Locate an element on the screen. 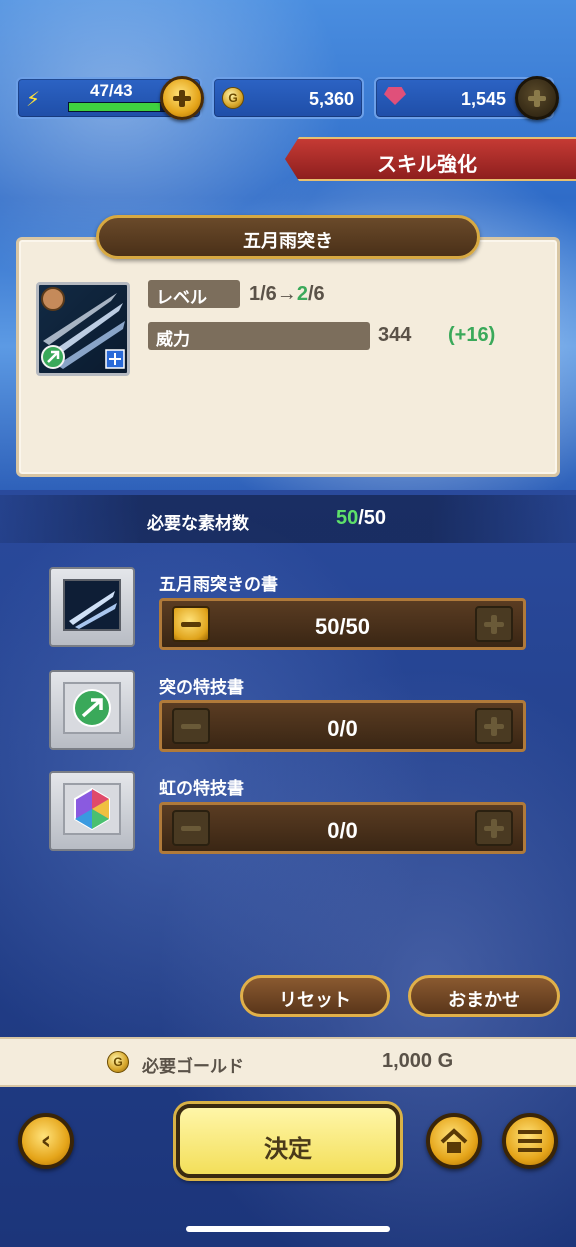 The height and width of the screenshot is (1247, 576). required-materials-band: 必要な素材数 50/50 is located at coordinates (288, 519).